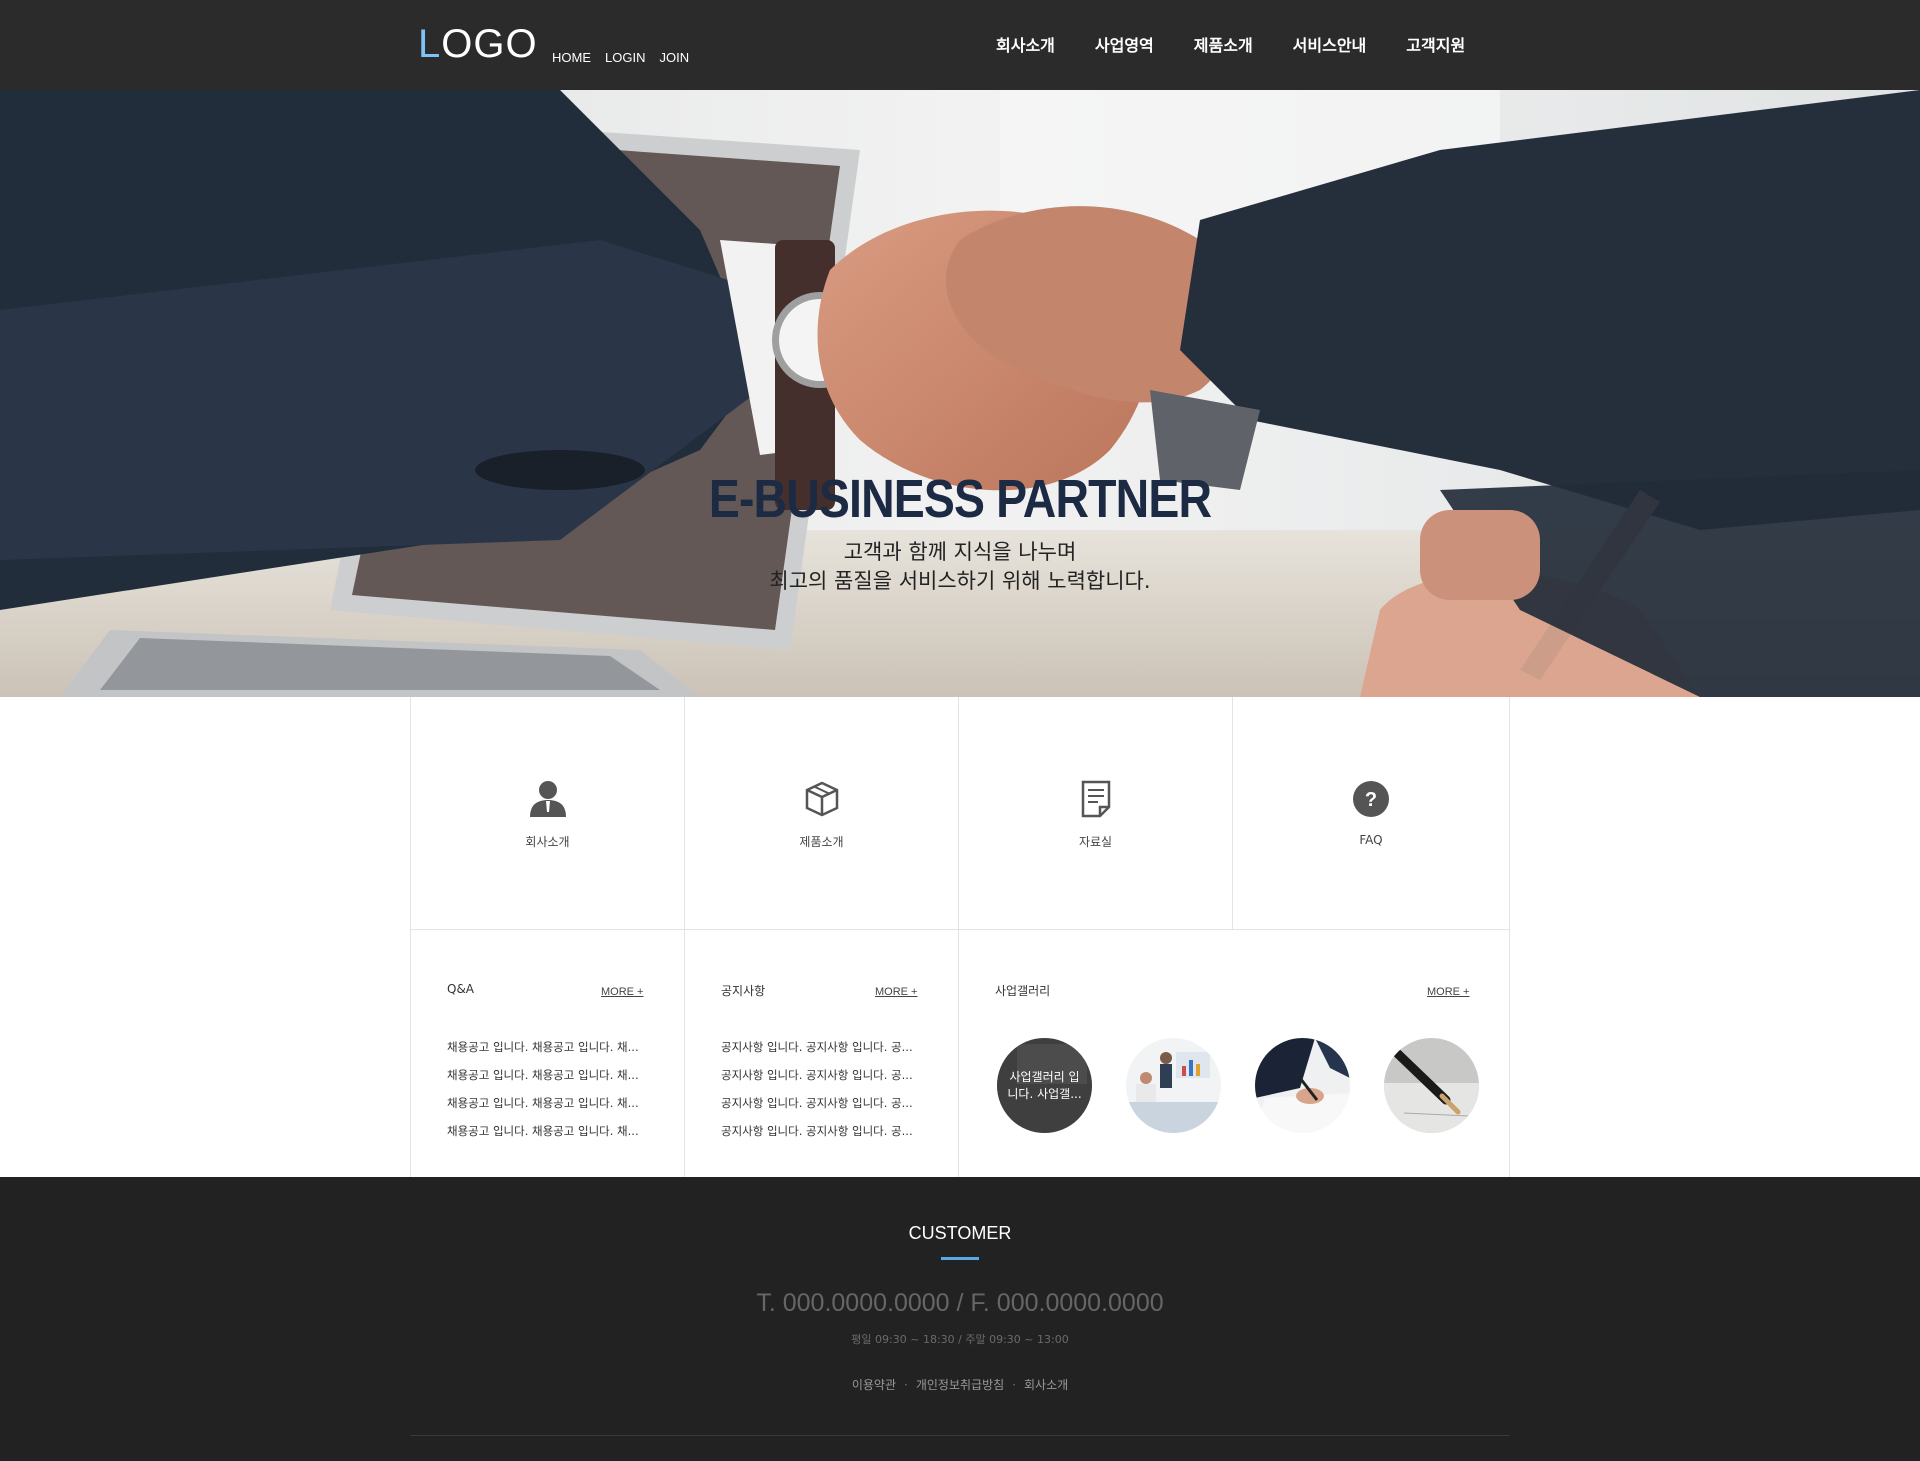 Image resolution: width=1920 pixels, height=1461 pixels. I want to click on footer-divider, so click(960, 1435).